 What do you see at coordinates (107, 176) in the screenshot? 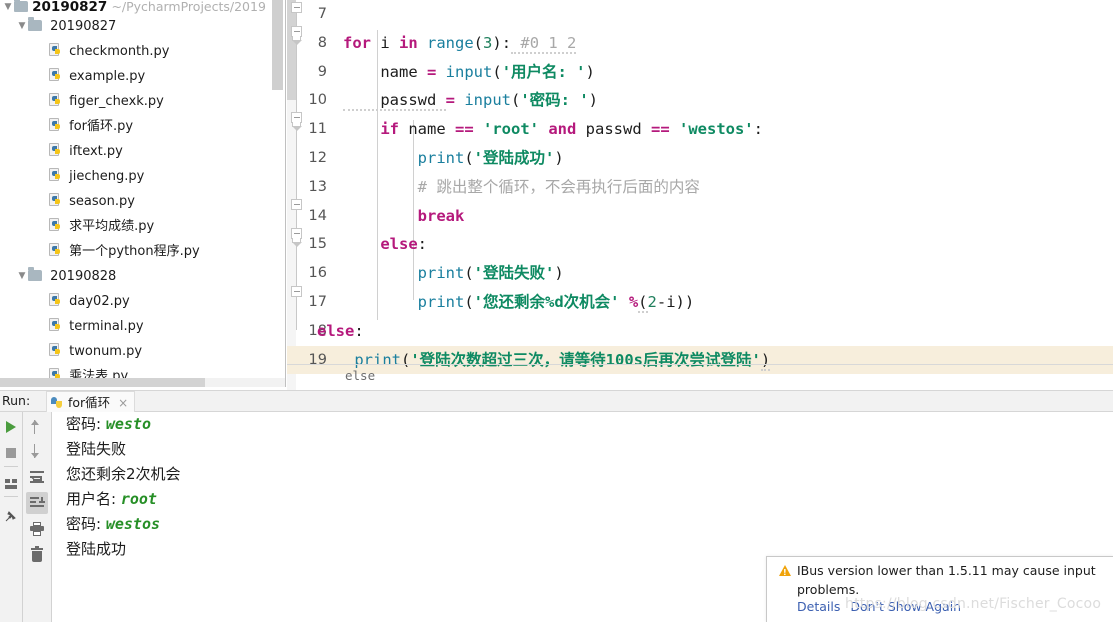
I see `tree-item-label: jiecheng.py` at bounding box center [107, 176].